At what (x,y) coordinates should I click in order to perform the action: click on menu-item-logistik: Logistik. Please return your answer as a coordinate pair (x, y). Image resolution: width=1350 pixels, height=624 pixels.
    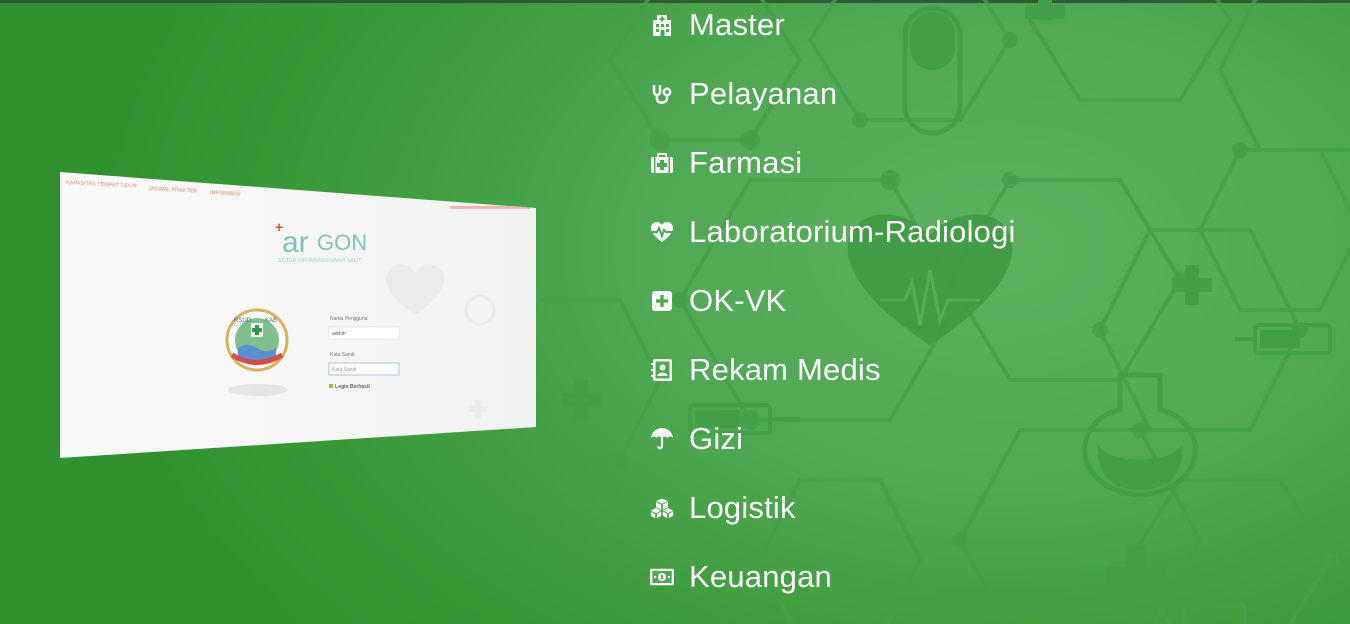
    Looking at the image, I should click on (723, 508).